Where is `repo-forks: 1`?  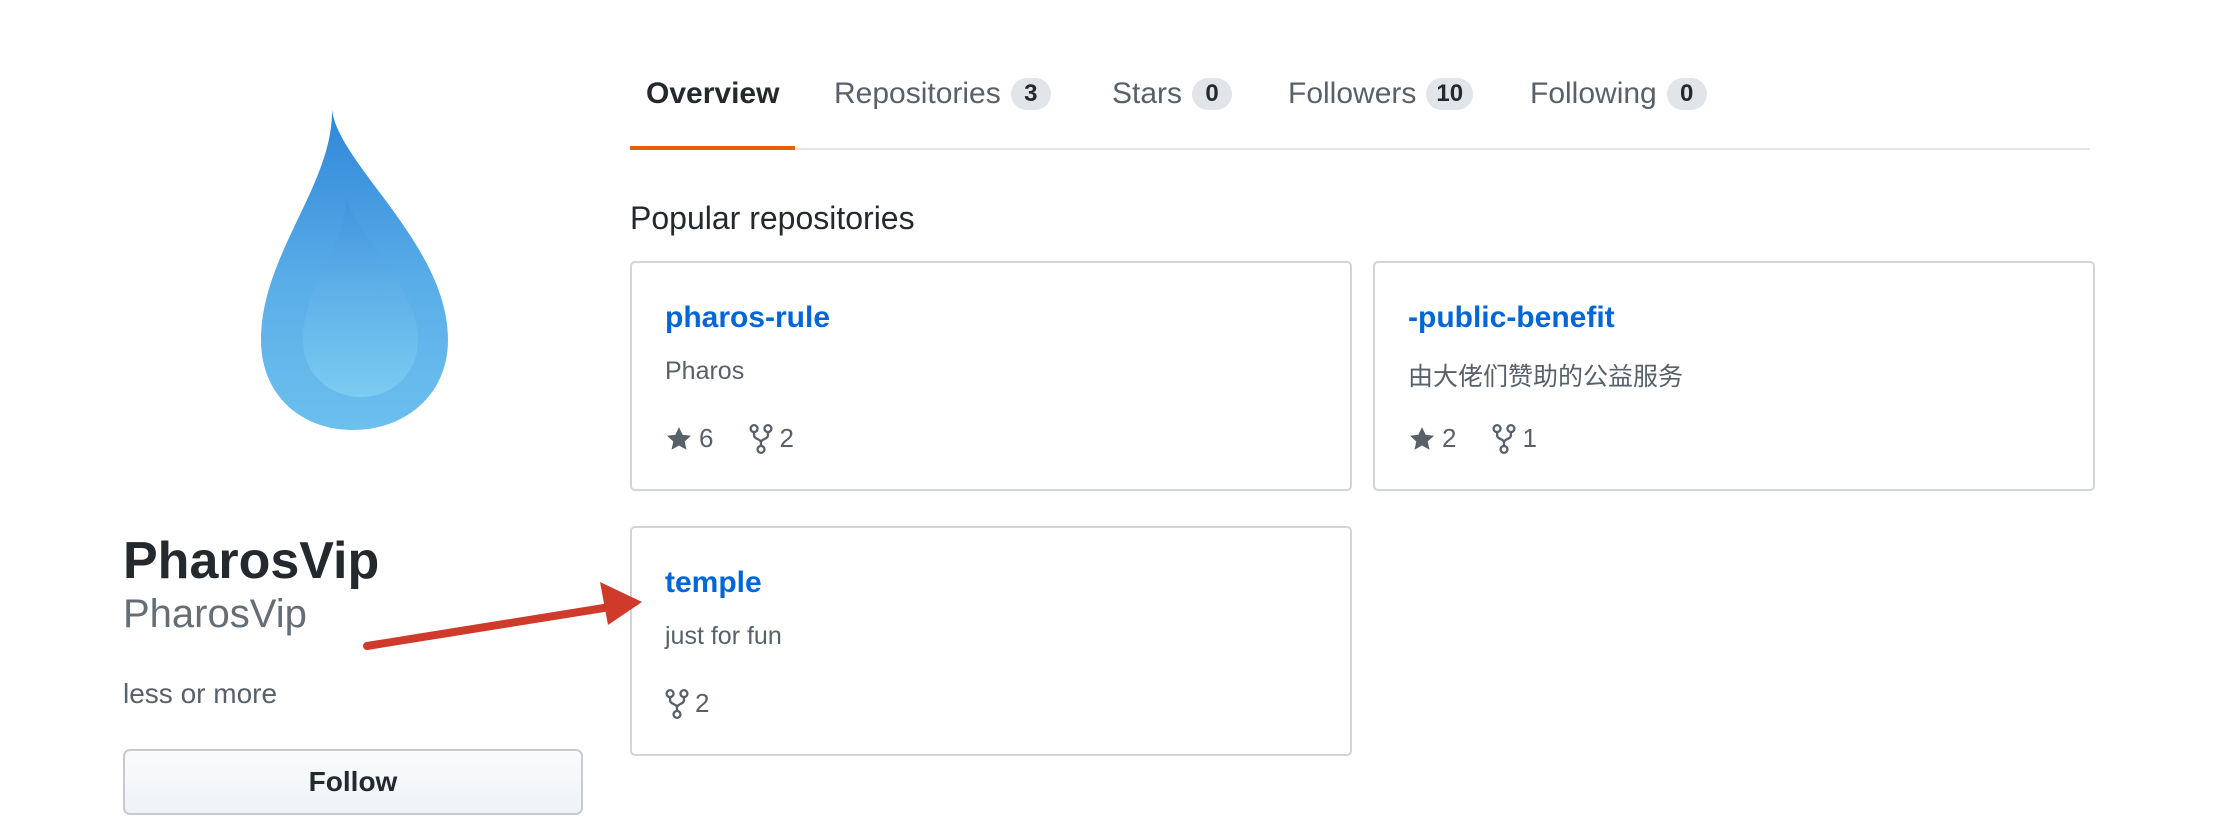 repo-forks: 1 is located at coordinates (1514, 438).